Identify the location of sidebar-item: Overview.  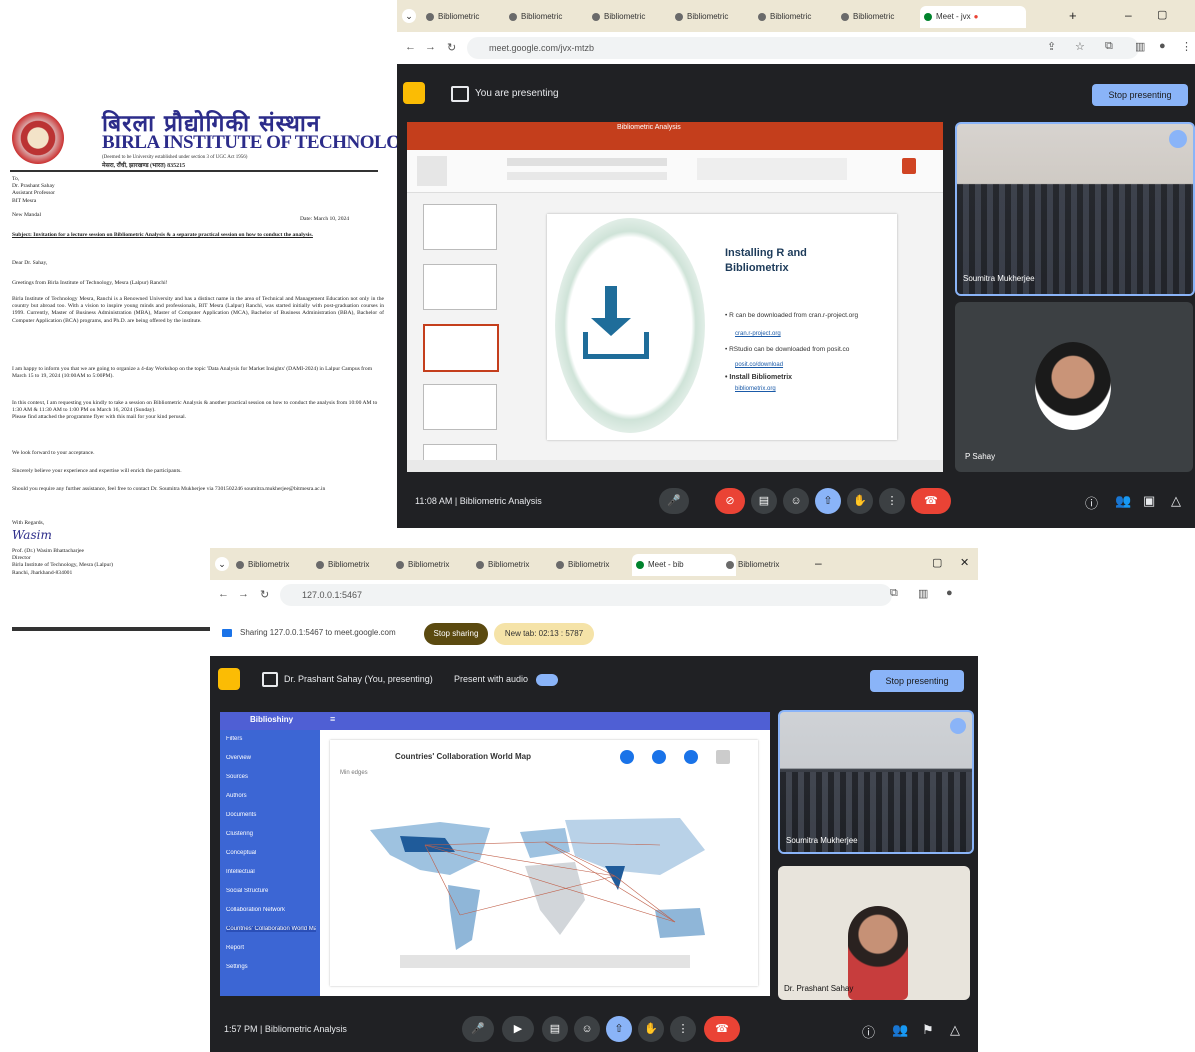
(271, 758).